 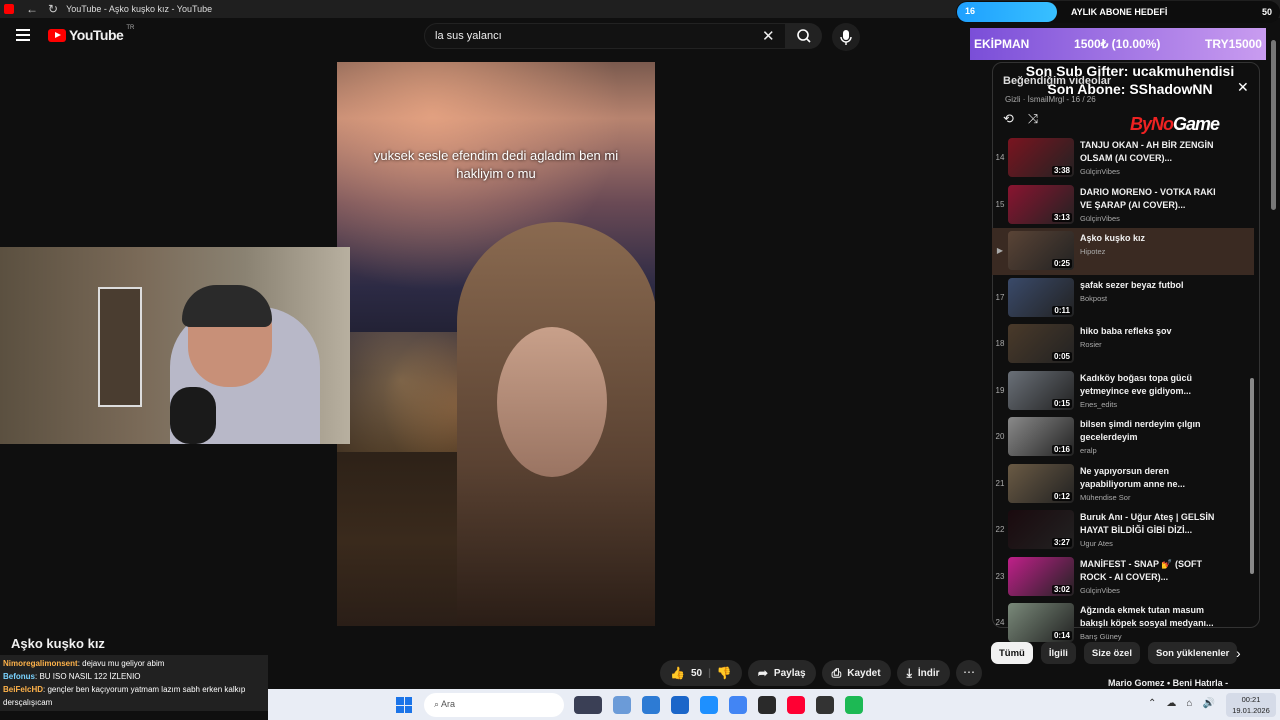 I want to click on taskbar-search-input: ⌕ Ara, so click(x=494, y=705).